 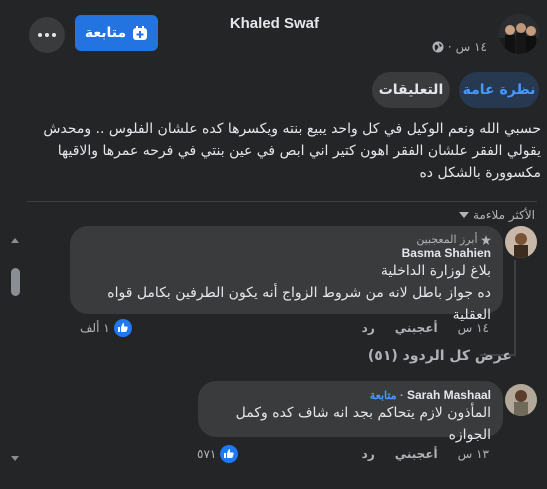 I want to click on post-meta: ١٤ س ·, so click(x=459, y=47).